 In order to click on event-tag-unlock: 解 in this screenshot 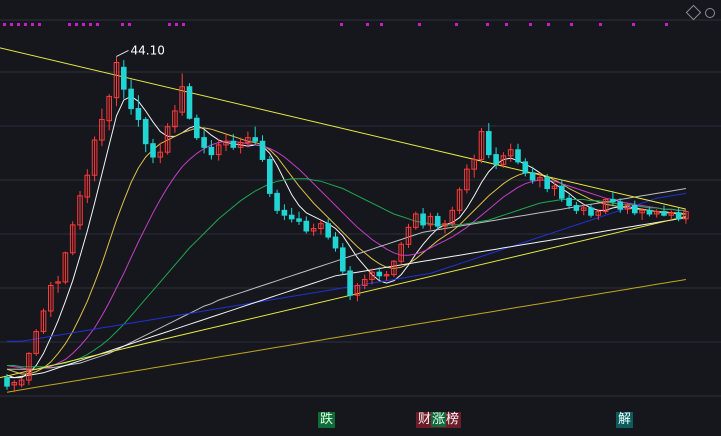, I will do `click(625, 420)`.